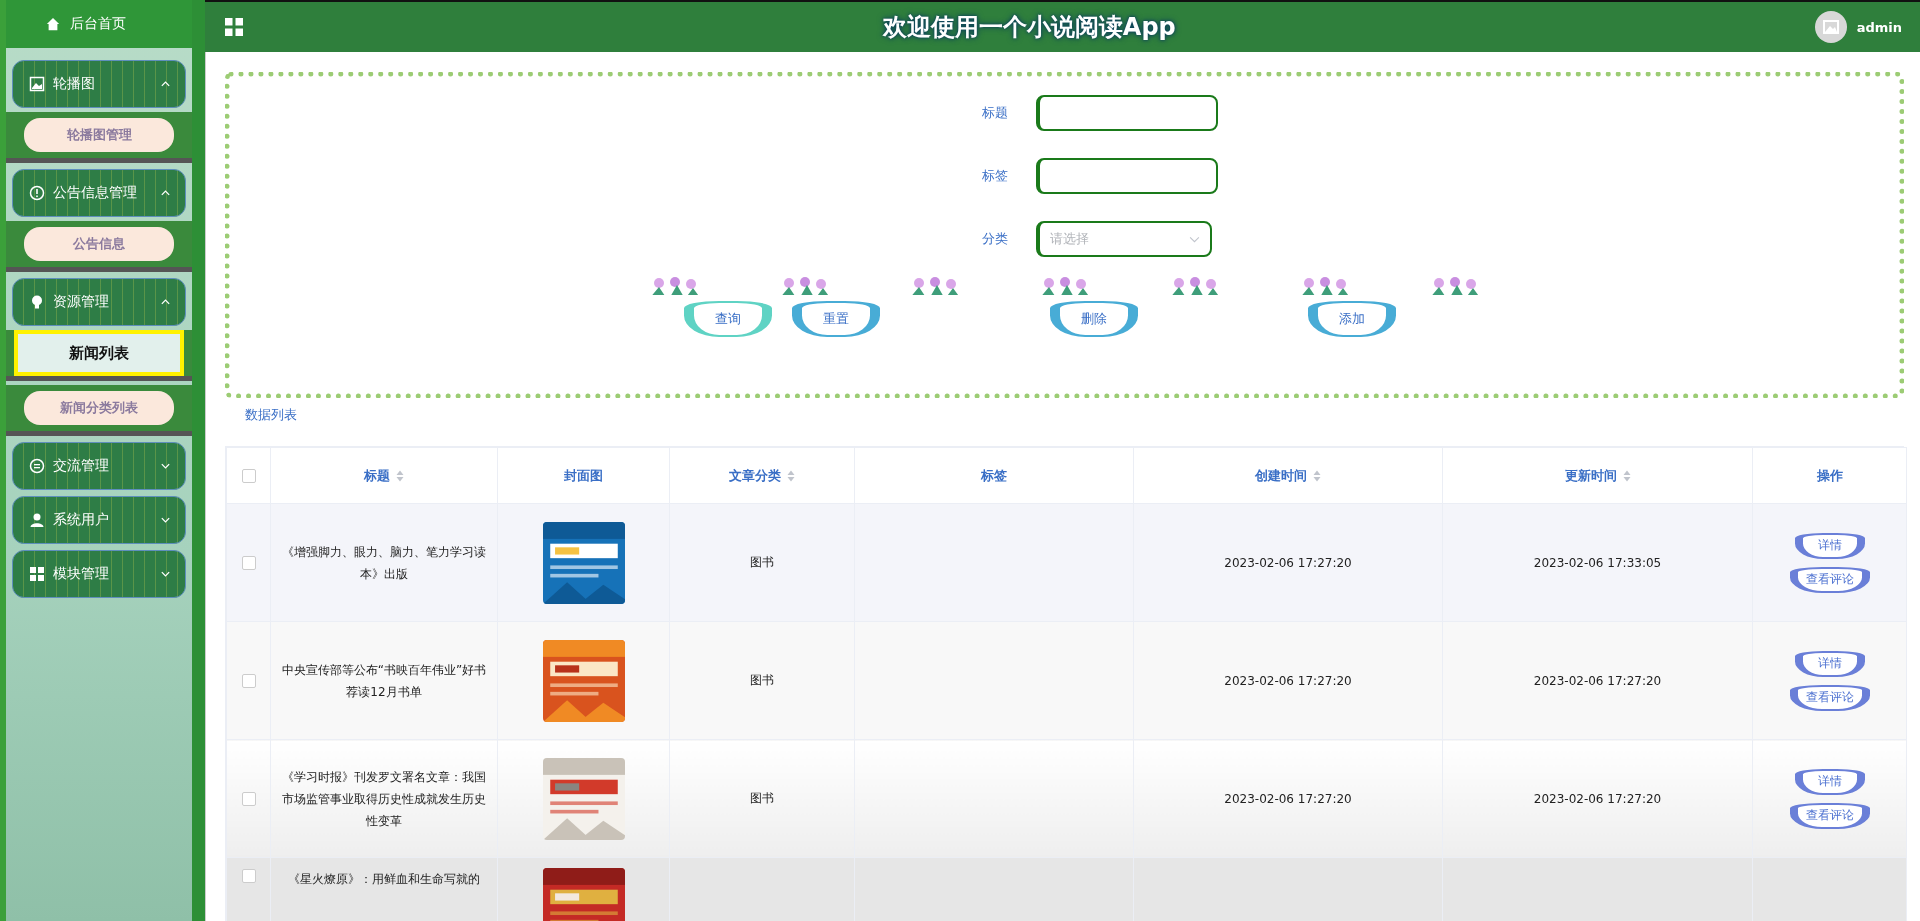 The image size is (1920, 921). Describe the element at coordinates (271, 415) in the screenshot. I see `section-title: 数据列表` at that location.